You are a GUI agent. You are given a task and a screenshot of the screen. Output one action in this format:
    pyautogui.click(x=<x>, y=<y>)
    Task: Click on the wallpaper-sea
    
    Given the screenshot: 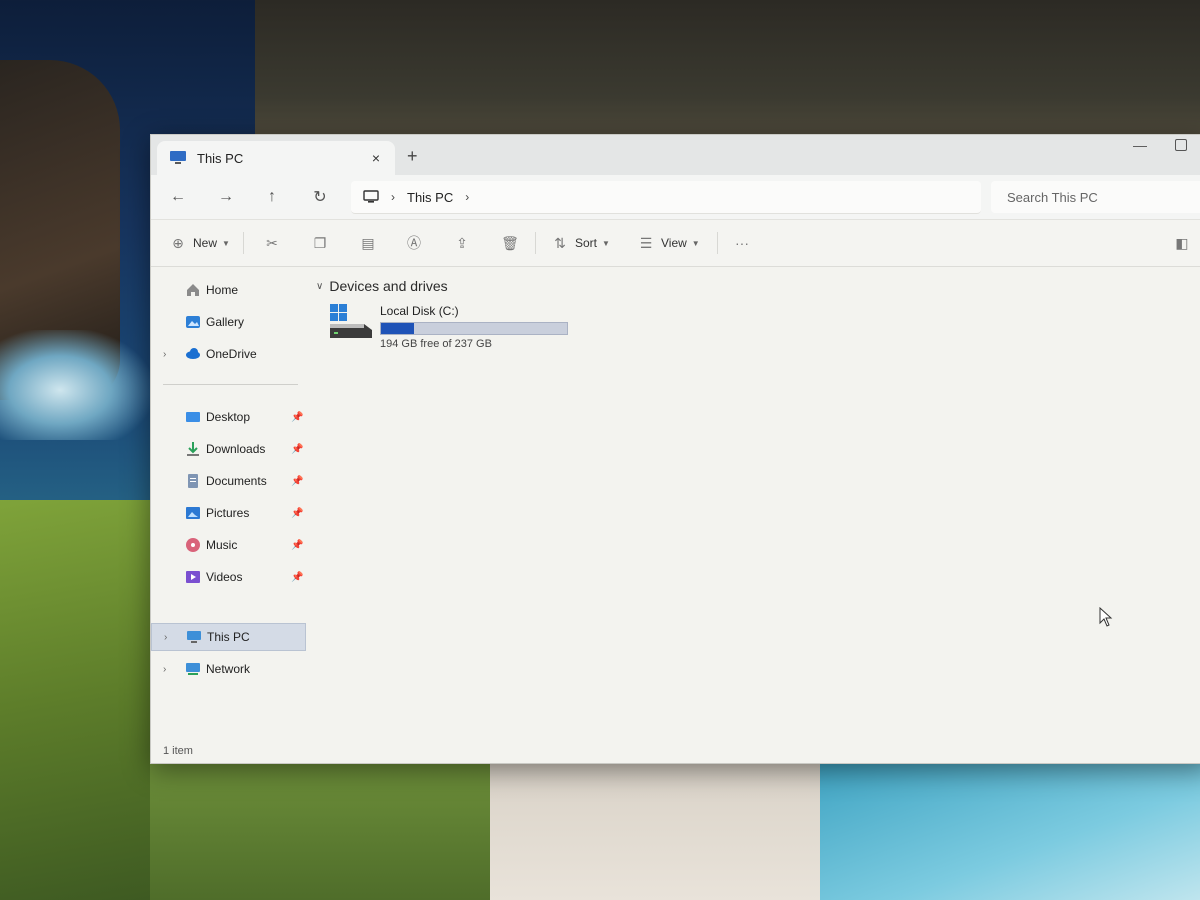 What is the action you would take?
    pyautogui.click(x=1010, y=830)
    